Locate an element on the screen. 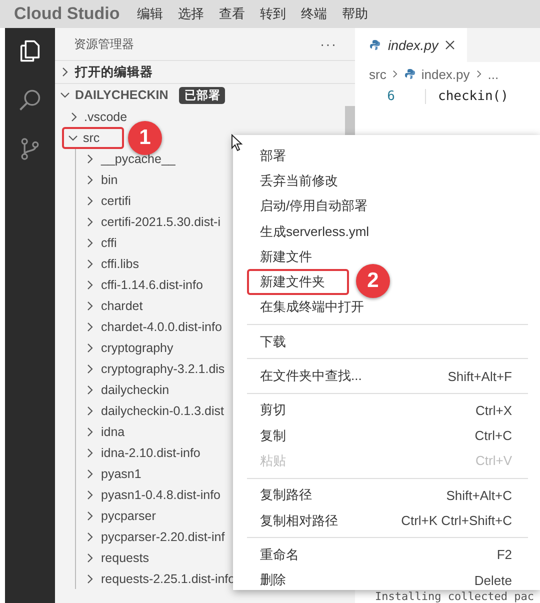  menu-item: 复制 Ctrl+C is located at coordinates (379, 435).